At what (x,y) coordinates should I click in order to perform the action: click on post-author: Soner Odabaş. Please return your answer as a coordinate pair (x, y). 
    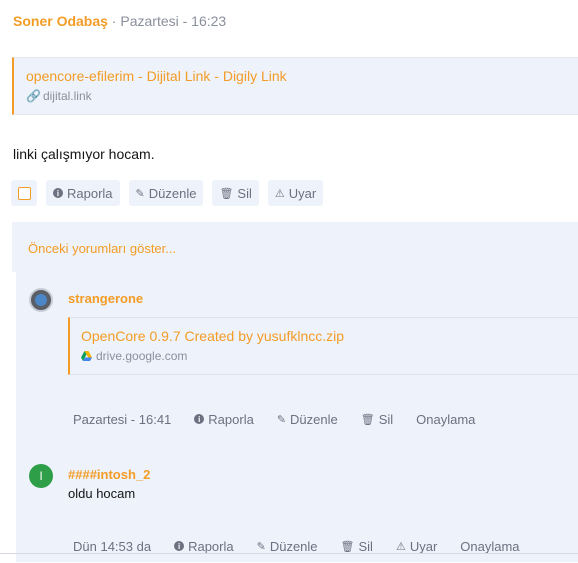
    Looking at the image, I should click on (60, 21).